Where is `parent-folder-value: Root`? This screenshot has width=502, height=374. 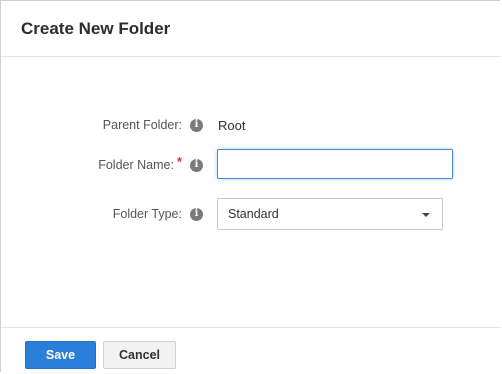
parent-folder-value: Root is located at coordinates (232, 125).